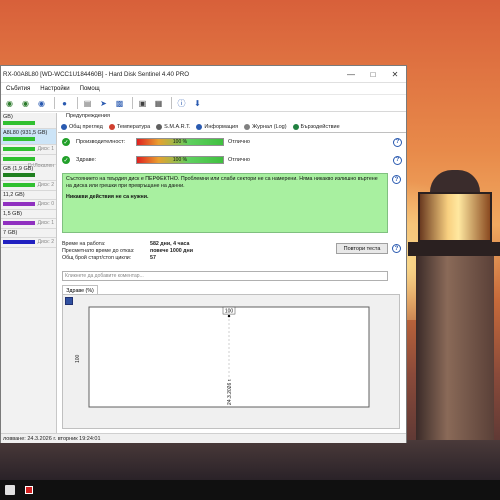 The image size is (500, 500). What do you see at coordinates (107, 196) in the screenshot?
I see `status-action: Никакви действия не са нужни.` at bounding box center [107, 196].